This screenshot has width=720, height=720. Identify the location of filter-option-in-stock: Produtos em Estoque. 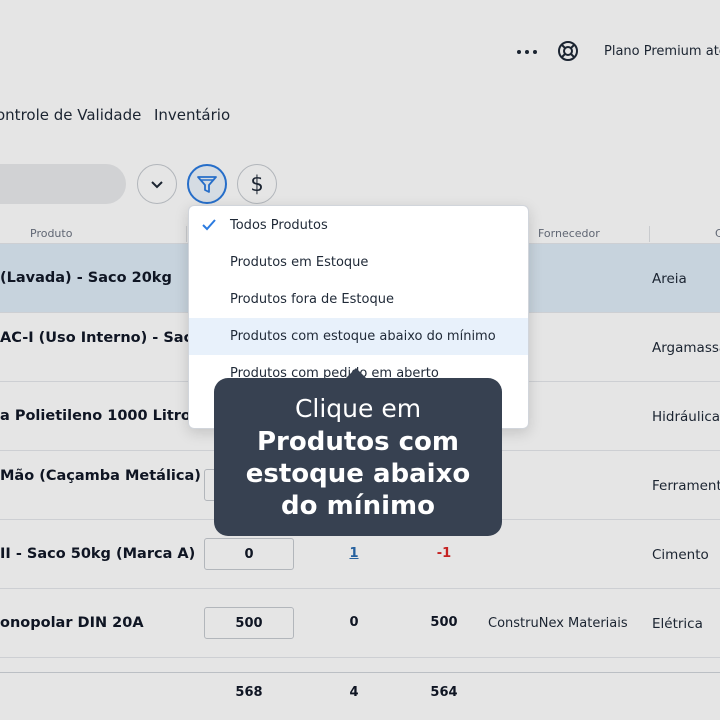
(358, 262).